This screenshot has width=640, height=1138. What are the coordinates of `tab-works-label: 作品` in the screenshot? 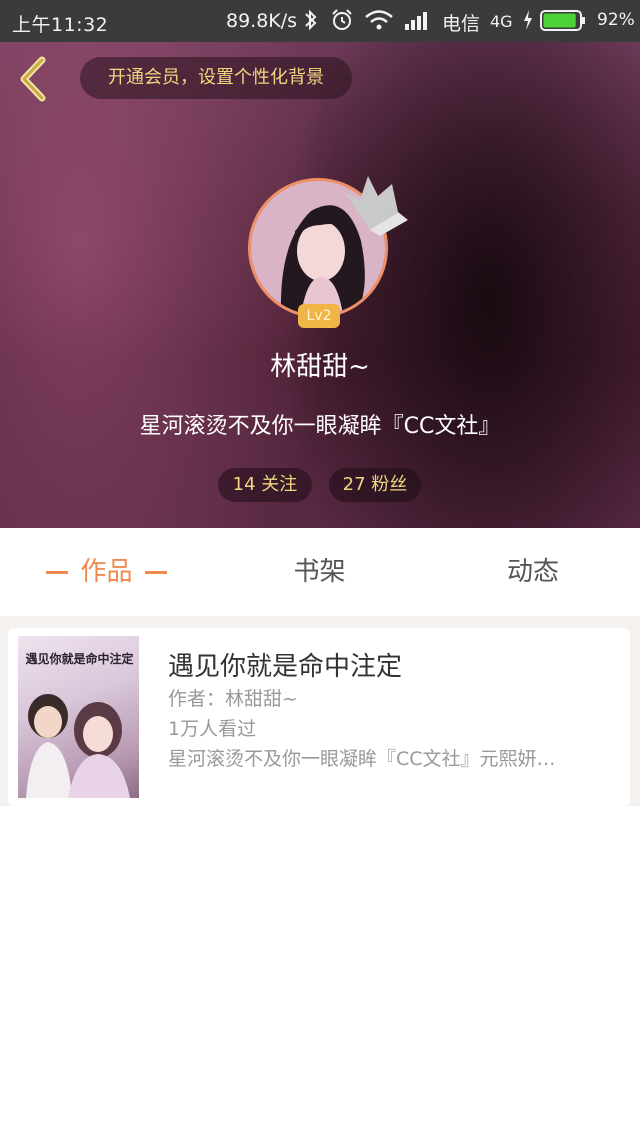 It's located at (106, 572).